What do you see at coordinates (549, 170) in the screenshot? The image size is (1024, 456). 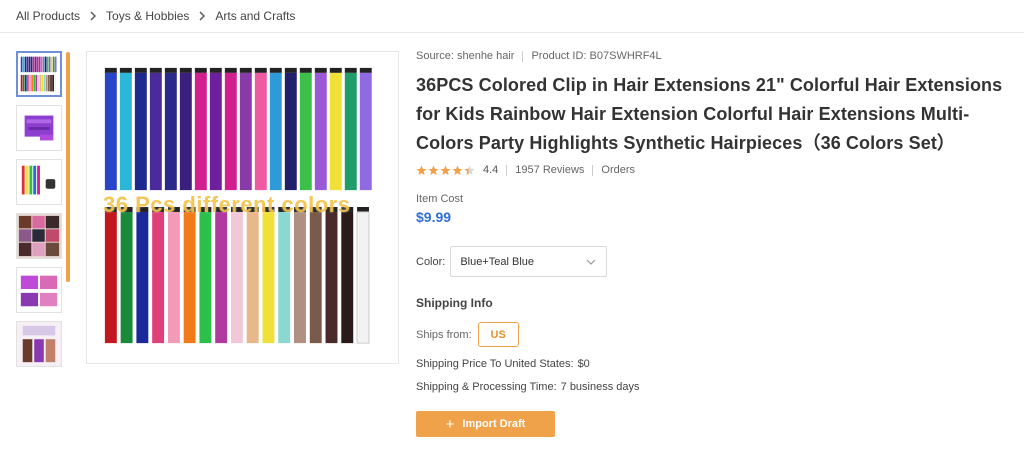 I see `reviews-count: 1957 Reviews` at bounding box center [549, 170].